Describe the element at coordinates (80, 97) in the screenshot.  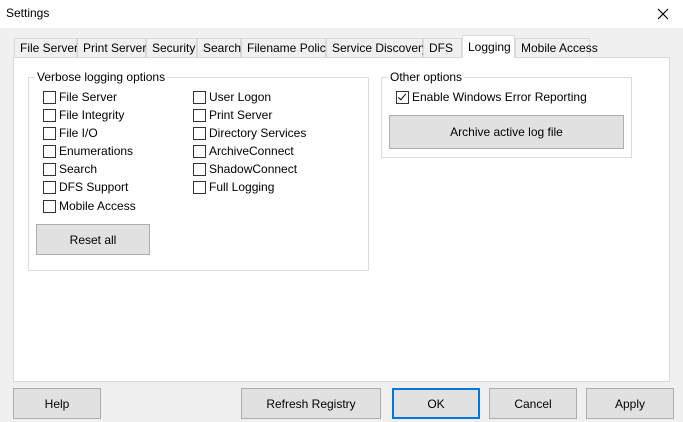
I see `checkbox-file-server: File Server` at that location.